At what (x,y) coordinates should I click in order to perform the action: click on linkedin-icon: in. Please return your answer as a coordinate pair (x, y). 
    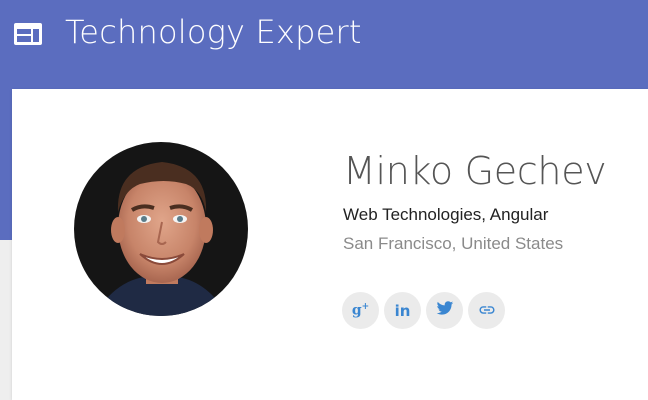
    Looking at the image, I should click on (402, 310).